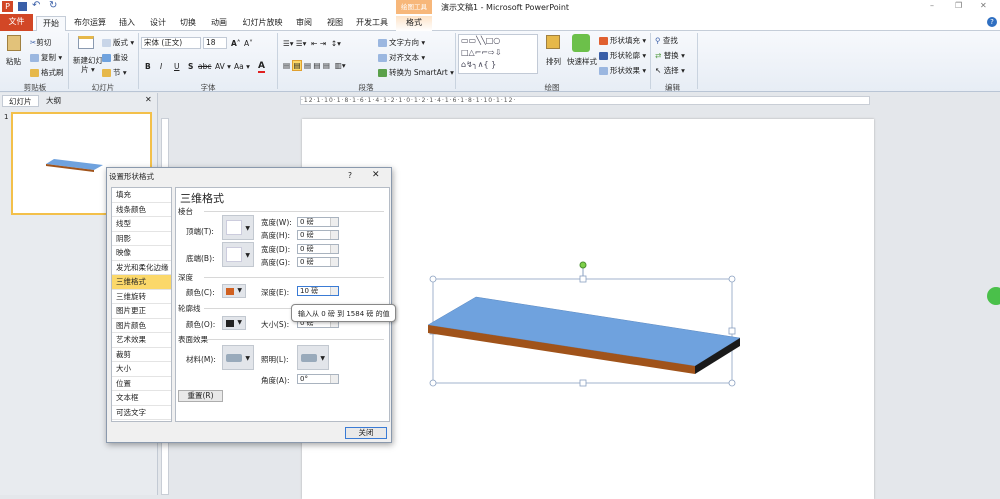  Describe the element at coordinates (200, 396) in the screenshot. I see `reset-button: 重置(R)` at that location.